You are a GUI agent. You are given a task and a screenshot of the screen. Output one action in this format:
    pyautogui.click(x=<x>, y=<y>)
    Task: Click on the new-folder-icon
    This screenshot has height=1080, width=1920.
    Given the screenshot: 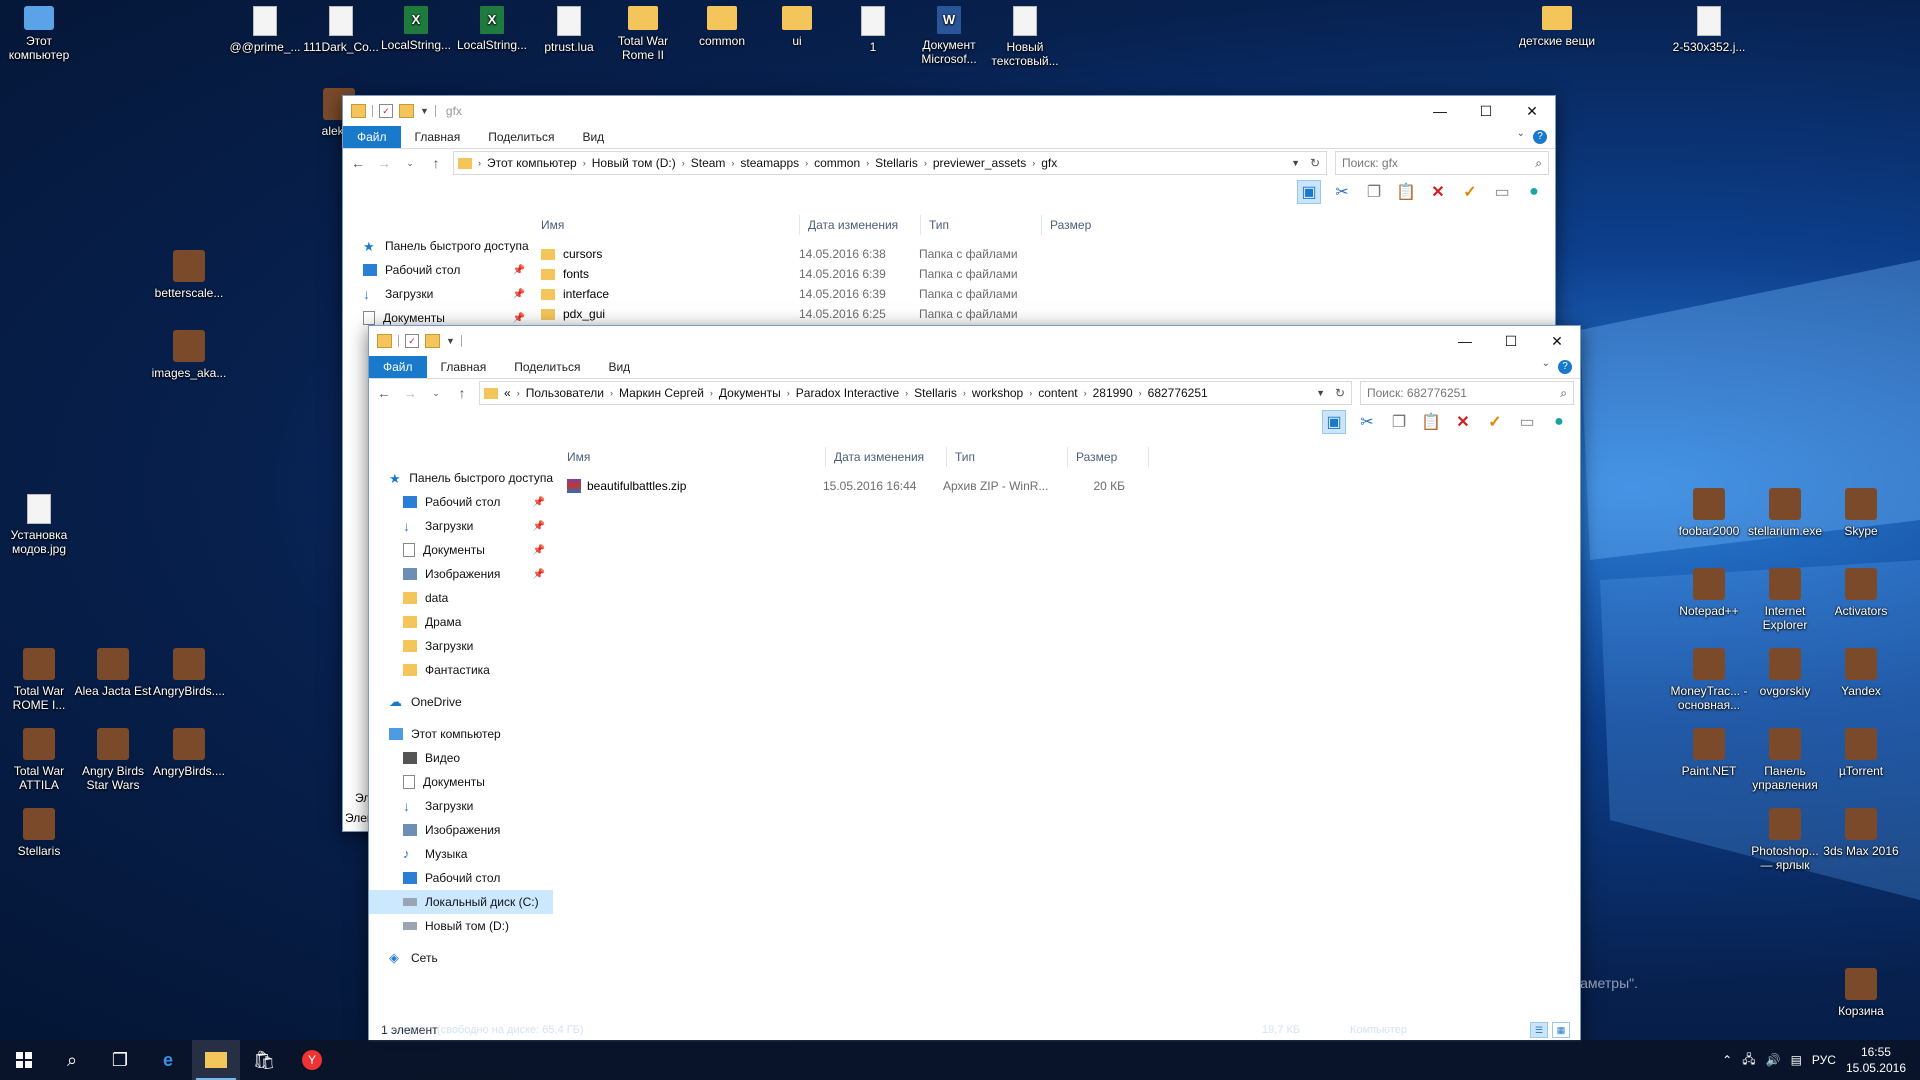 What is the action you would take?
    pyautogui.click(x=432, y=341)
    